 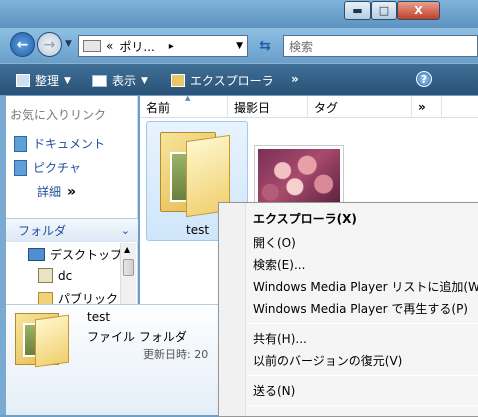 I want to click on views-button: 表示 ▼, so click(x=120, y=80).